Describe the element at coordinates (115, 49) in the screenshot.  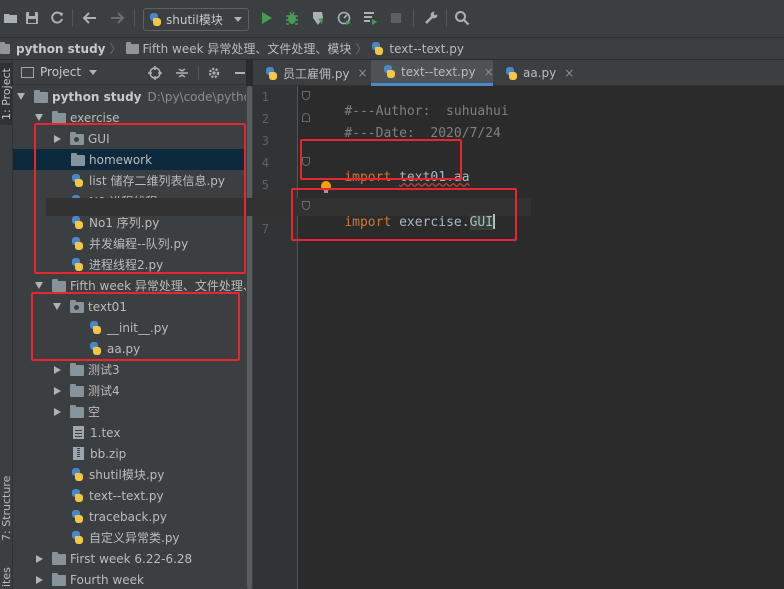
I see `chevron-right-icon: 〉` at that location.